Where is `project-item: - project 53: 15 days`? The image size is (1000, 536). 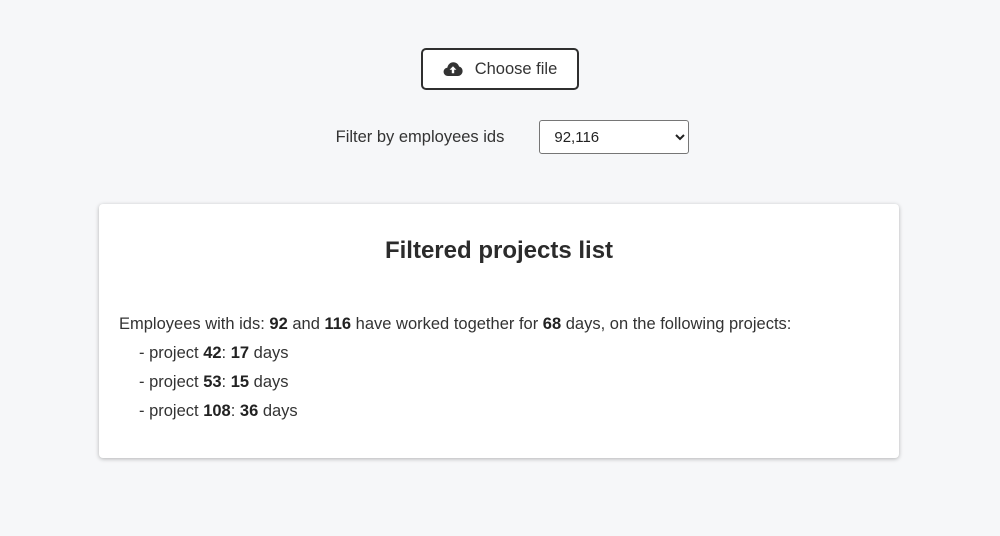
project-item: - project 53: 15 days is located at coordinates (455, 382).